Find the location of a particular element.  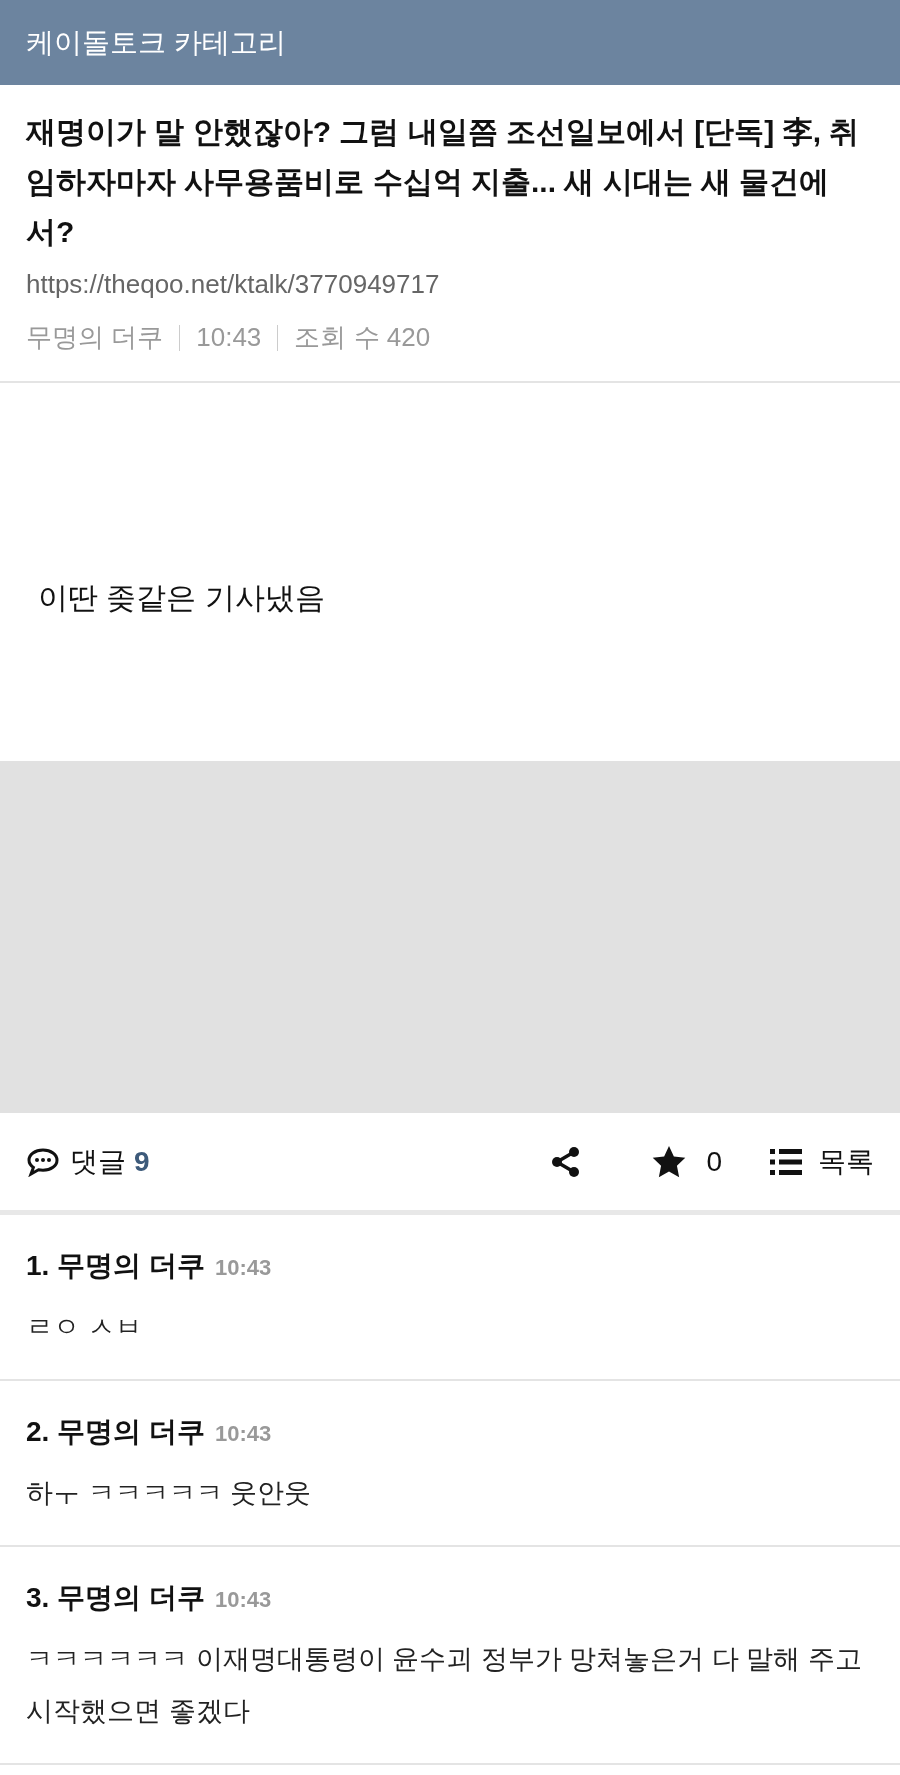

post-time: 10:43 is located at coordinates (229, 337).